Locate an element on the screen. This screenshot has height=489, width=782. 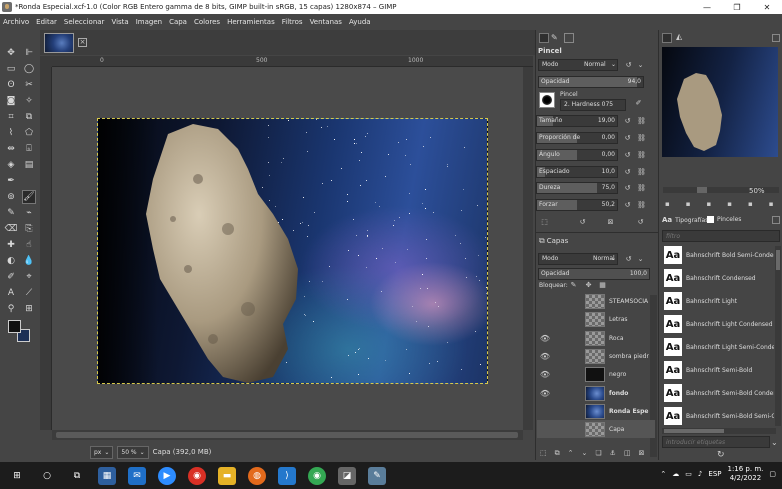
clone-icon: ⎘ is located at coordinates (29, 229).